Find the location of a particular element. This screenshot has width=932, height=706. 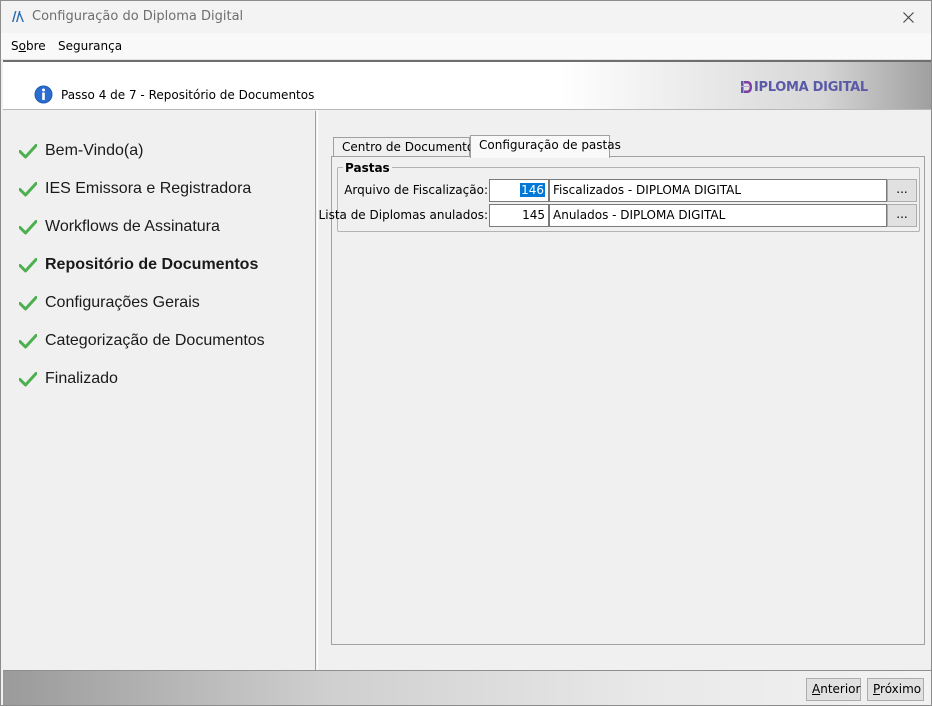

step-label: Repositório de Documentos is located at coordinates (152, 264).